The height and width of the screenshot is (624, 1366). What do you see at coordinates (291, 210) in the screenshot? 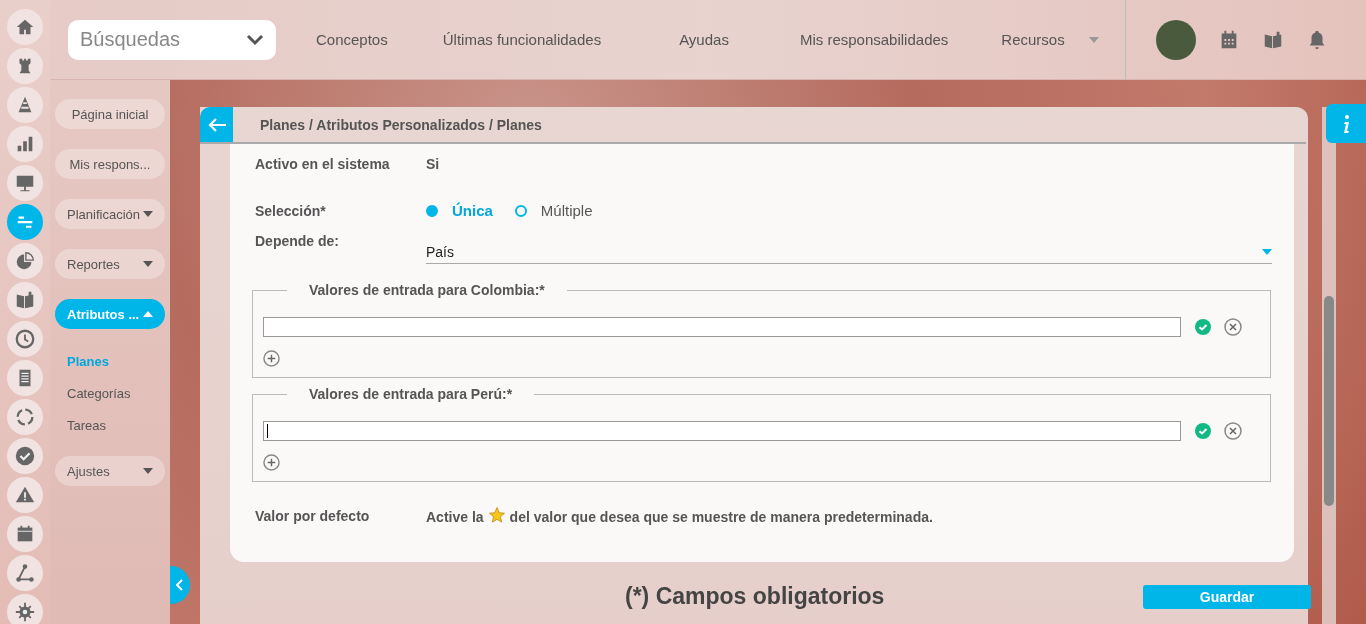
I see `field-label: Selección*` at bounding box center [291, 210].